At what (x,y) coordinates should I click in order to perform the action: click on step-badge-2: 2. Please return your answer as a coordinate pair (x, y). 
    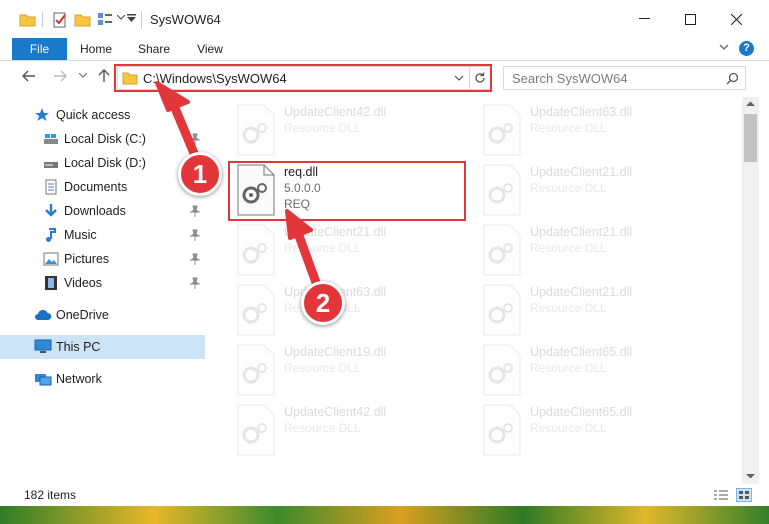
    Looking at the image, I should click on (323, 303).